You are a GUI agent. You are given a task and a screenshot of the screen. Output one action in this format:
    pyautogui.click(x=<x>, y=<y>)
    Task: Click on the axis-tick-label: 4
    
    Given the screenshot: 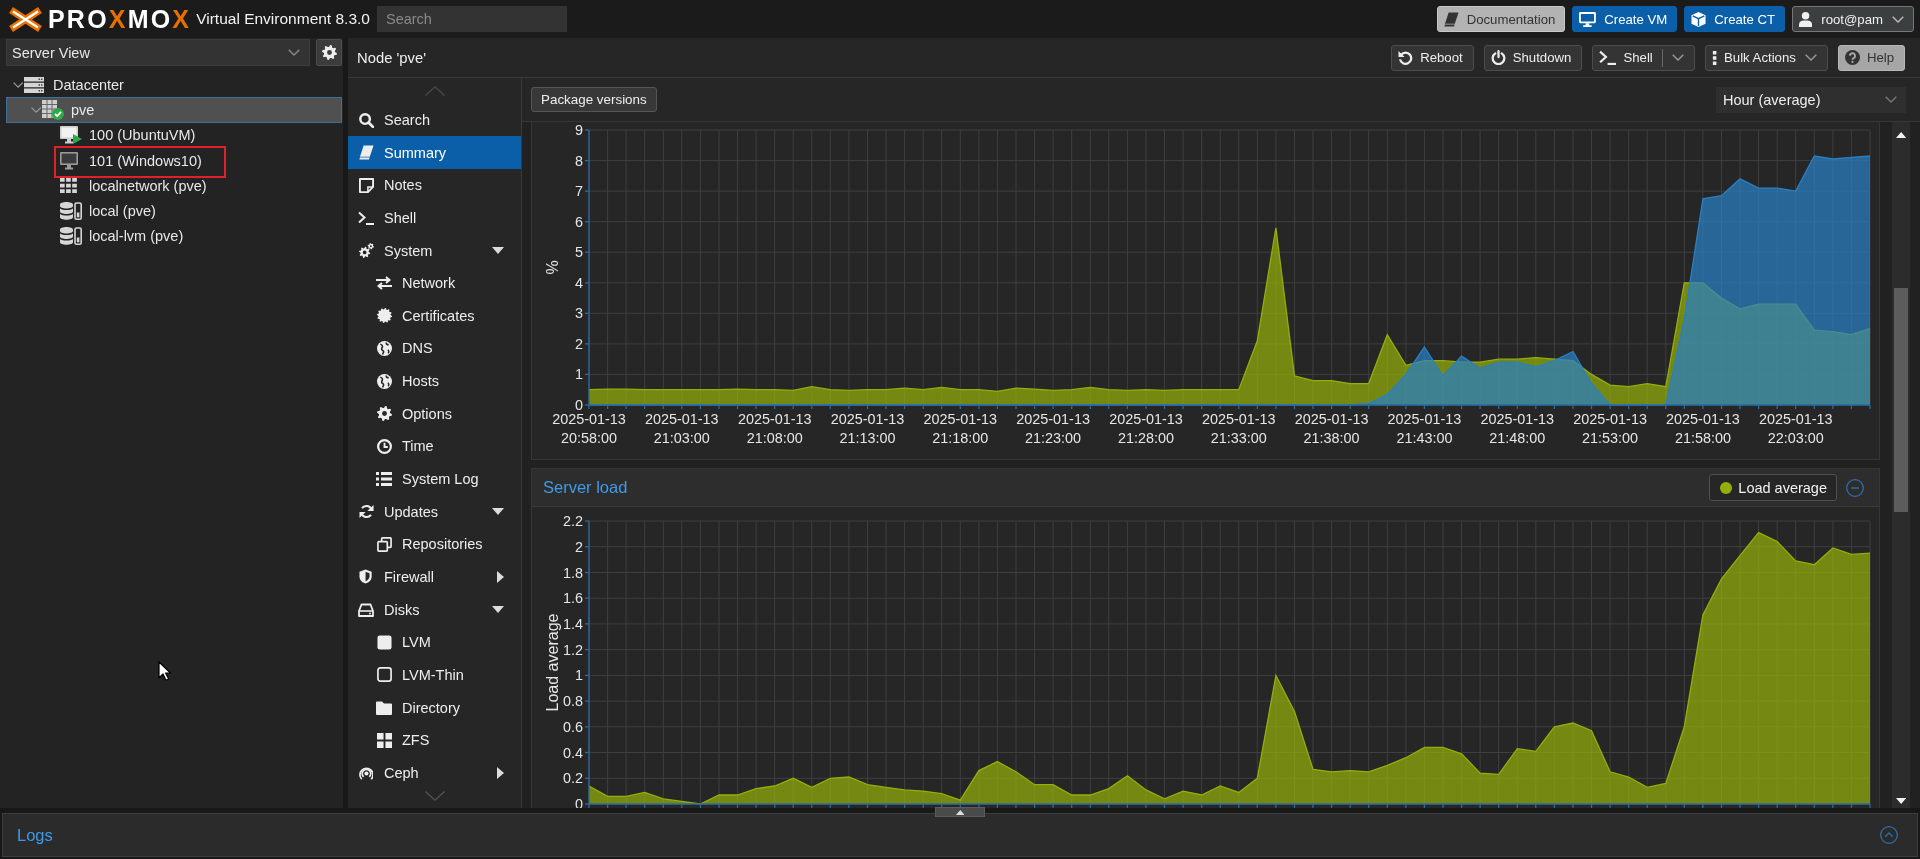 What is the action you would take?
    pyautogui.click(x=579, y=282)
    